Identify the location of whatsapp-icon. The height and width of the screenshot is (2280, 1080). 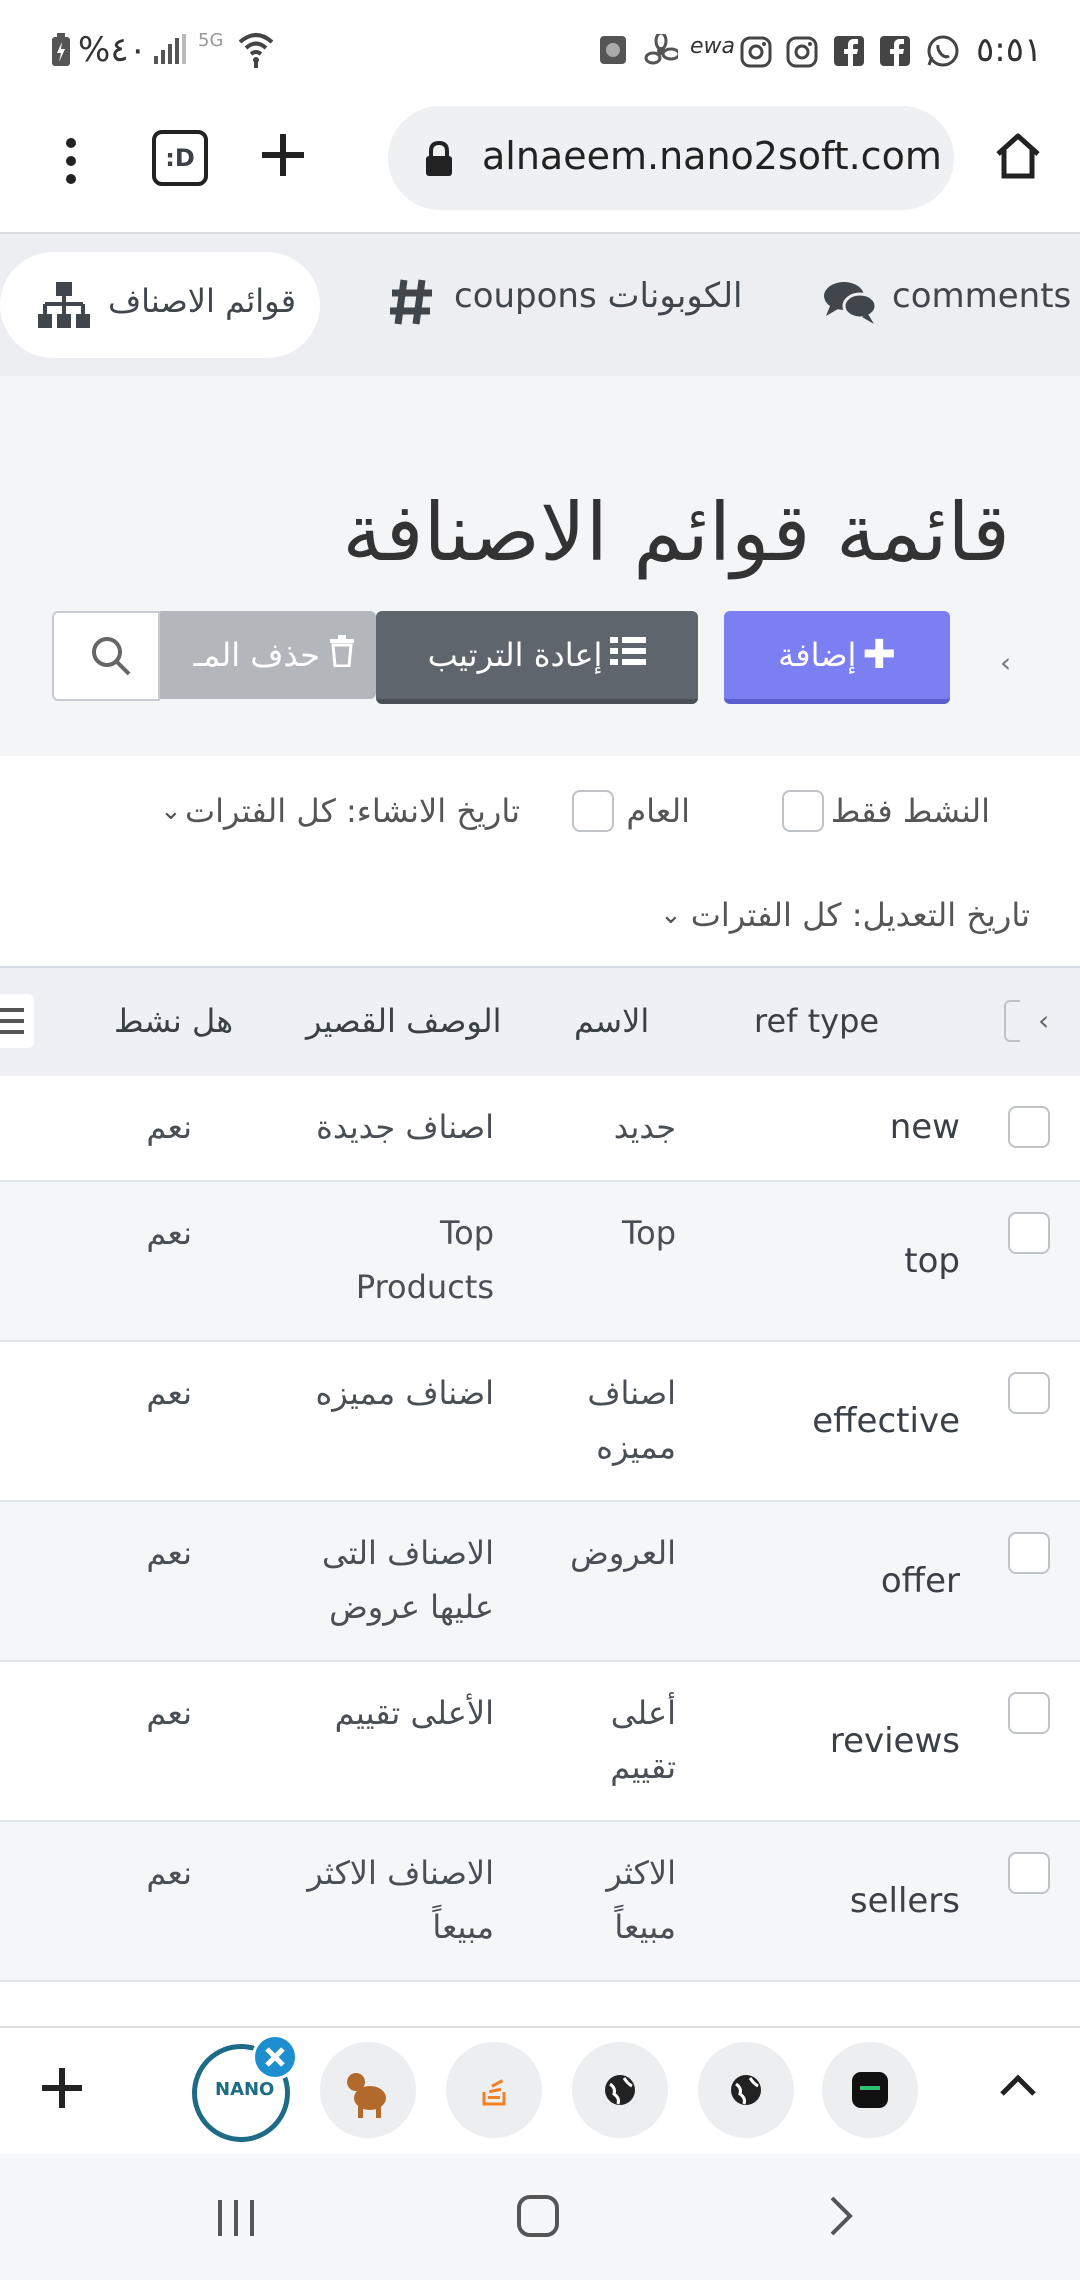
(943, 53).